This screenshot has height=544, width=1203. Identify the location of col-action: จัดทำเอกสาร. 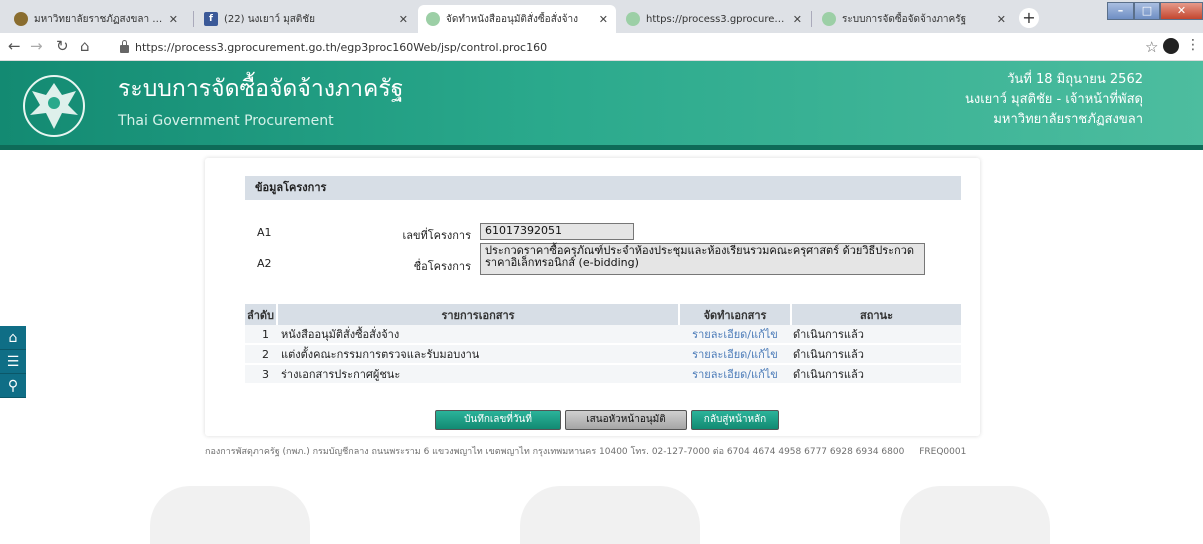
(735, 314).